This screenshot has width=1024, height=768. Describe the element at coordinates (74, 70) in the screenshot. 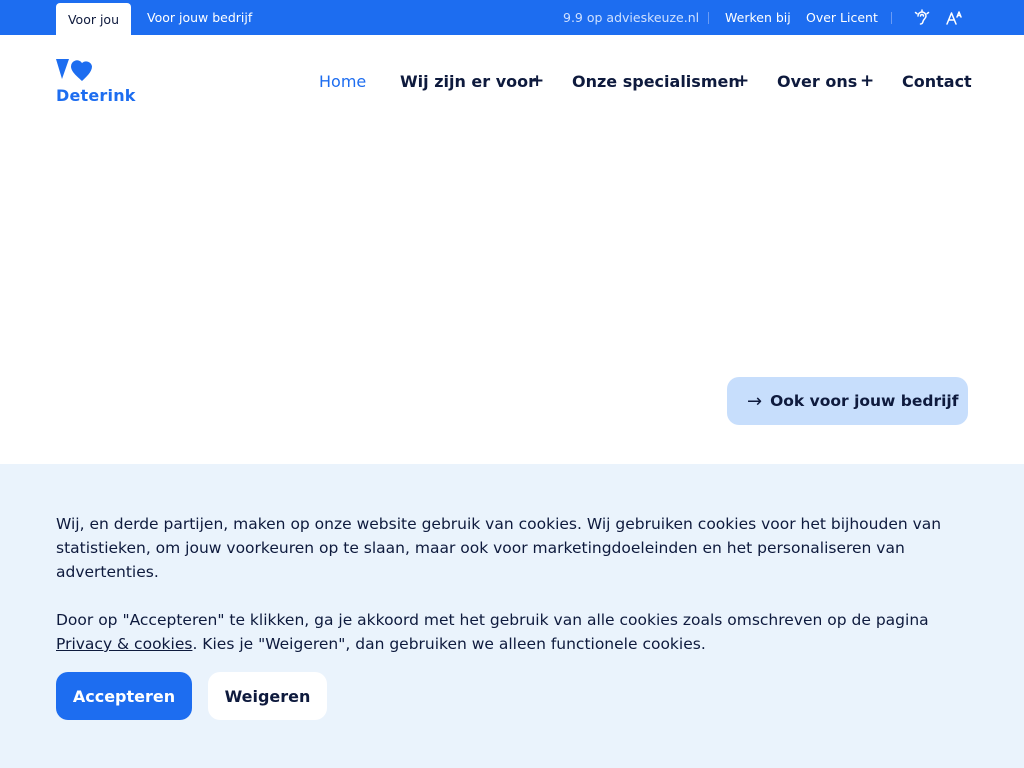

I see `logo-mark-icon` at that location.